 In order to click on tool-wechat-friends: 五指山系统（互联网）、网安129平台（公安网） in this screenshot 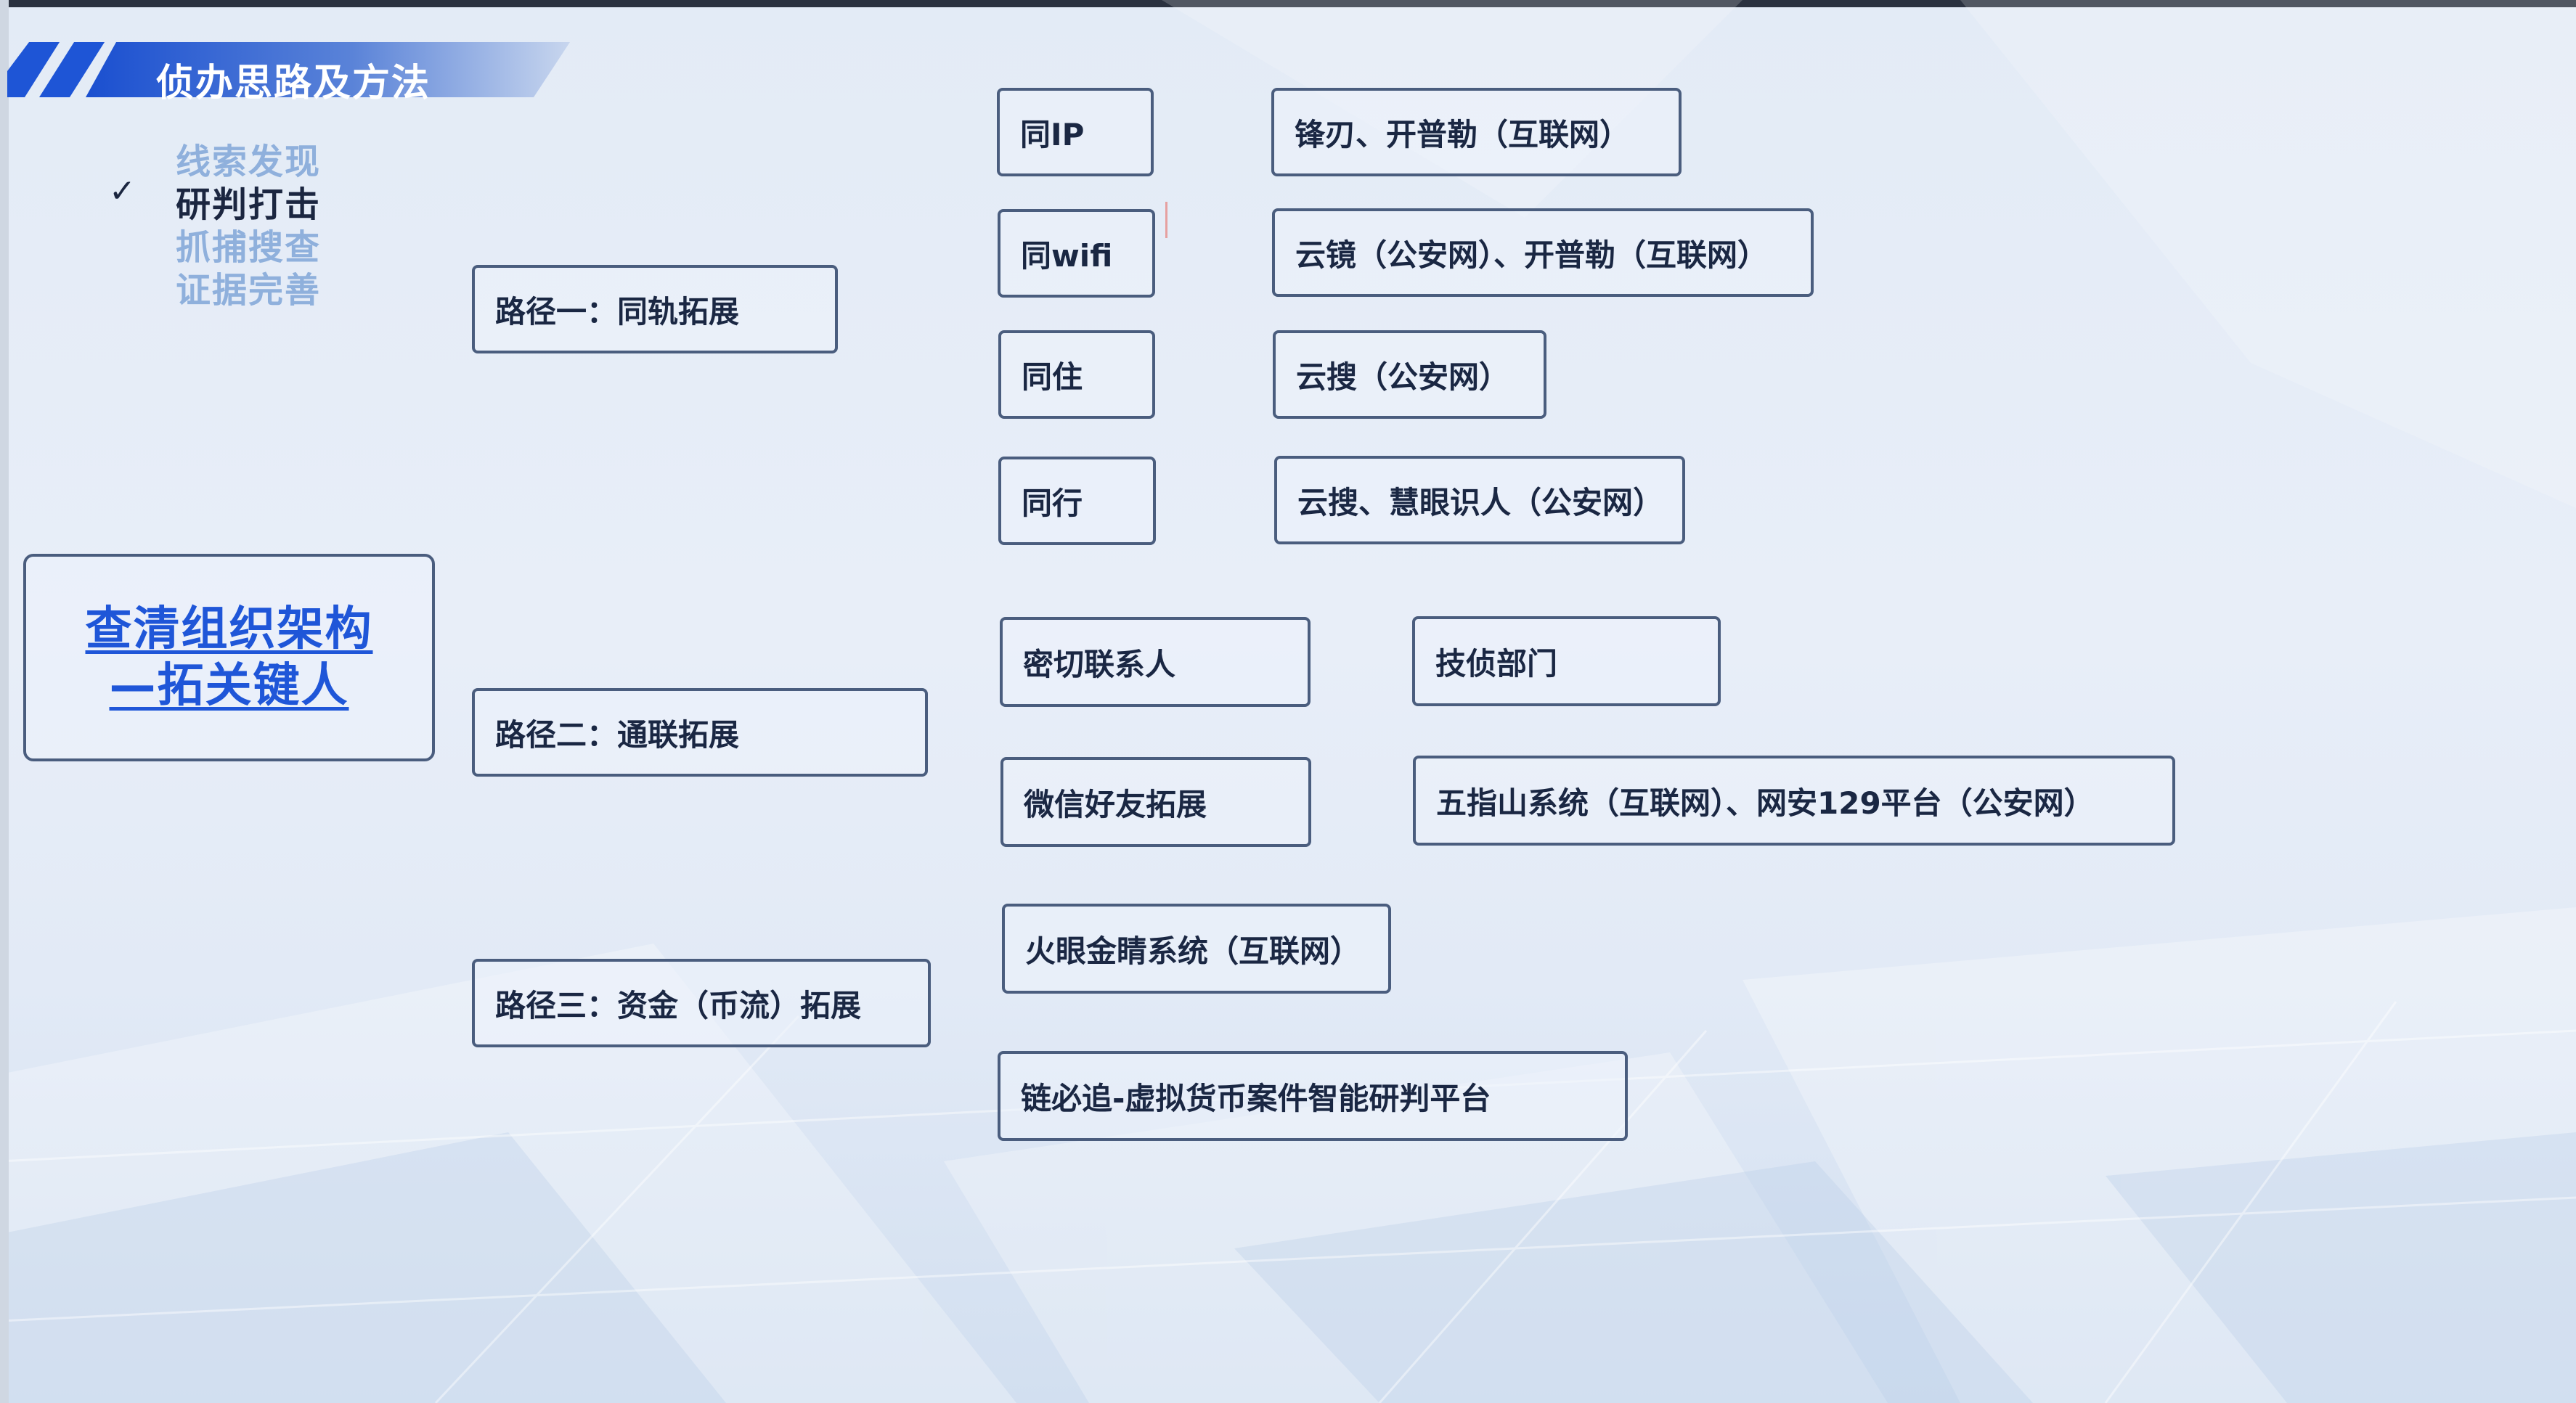, I will do `click(1794, 801)`.